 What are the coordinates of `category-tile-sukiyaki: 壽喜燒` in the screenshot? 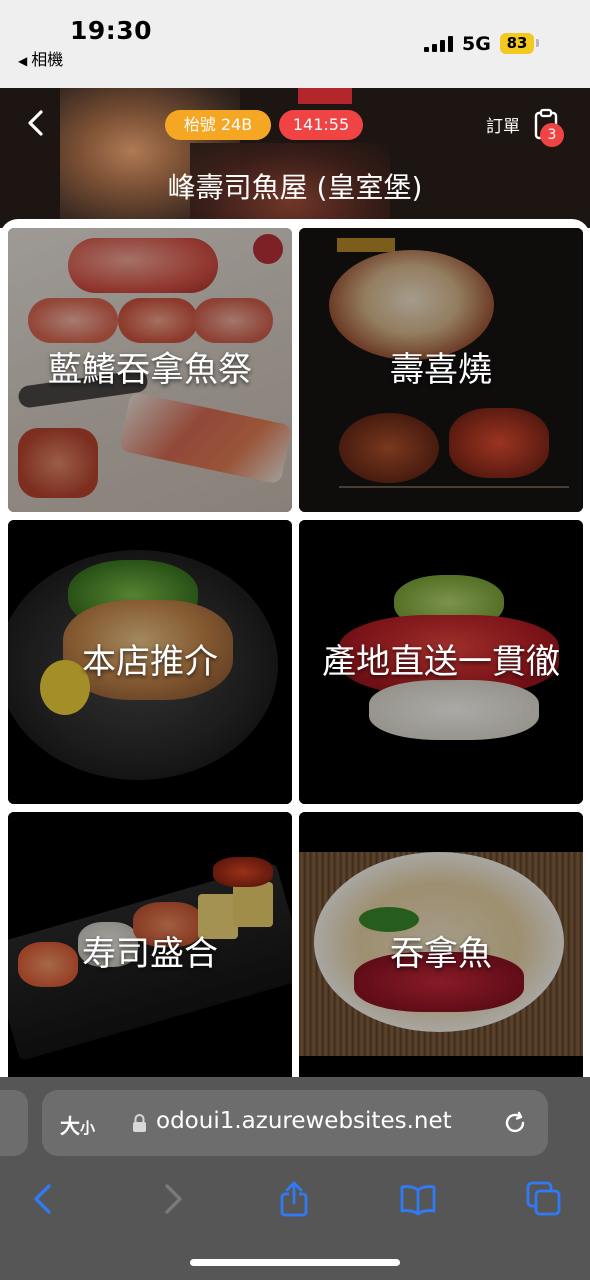 It's located at (441, 370).